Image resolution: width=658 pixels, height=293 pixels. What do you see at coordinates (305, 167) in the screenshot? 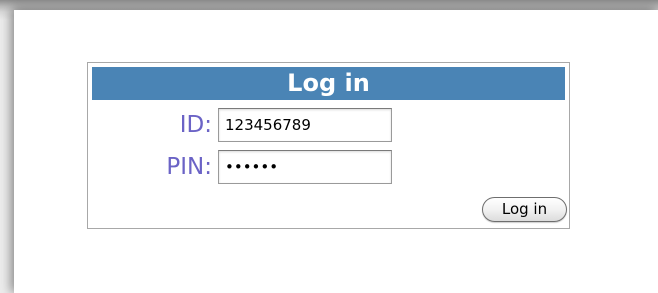
I see `pin-input` at bounding box center [305, 167].